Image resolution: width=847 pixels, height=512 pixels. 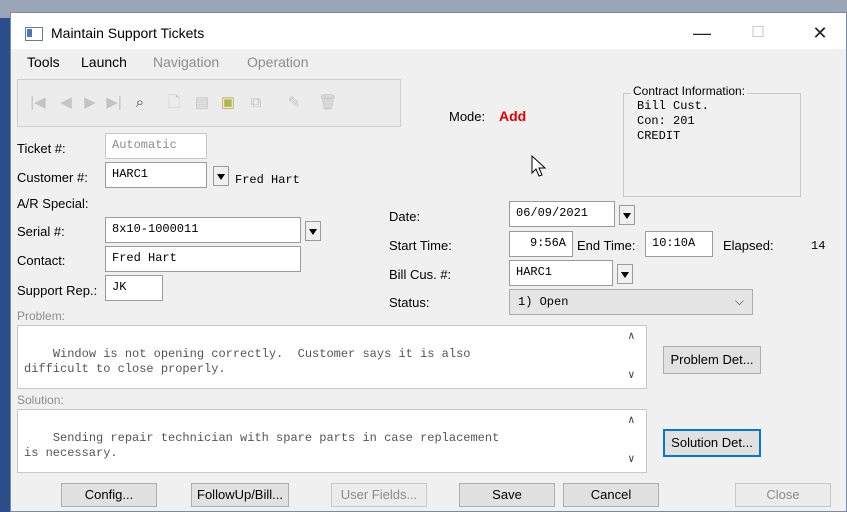 What do you see at coordinates (140, 103) in the screenshot?
I see `binoculars-icon: ⌕` at bounding box center [140, 103].